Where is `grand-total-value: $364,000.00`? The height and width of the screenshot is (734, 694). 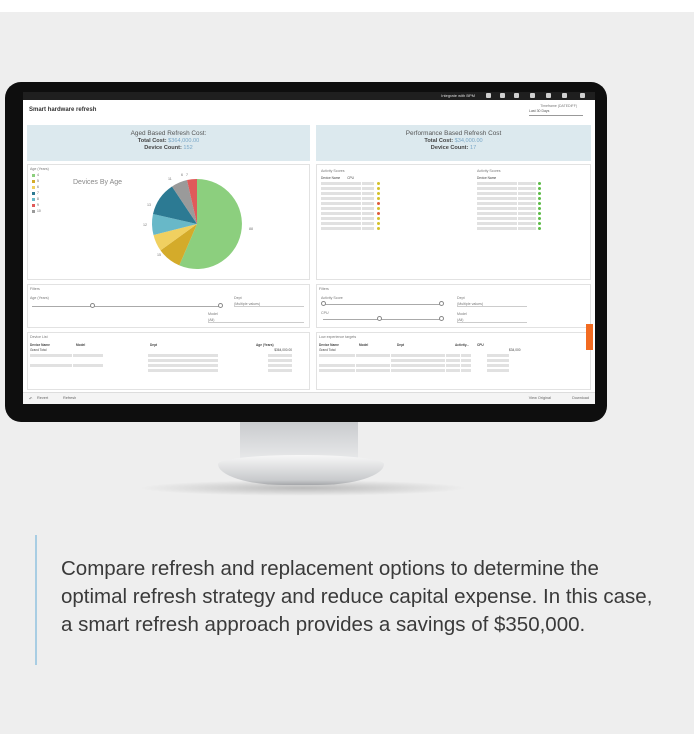 grand-total-value: $364,000.00 is located at coordinates (283, 350).